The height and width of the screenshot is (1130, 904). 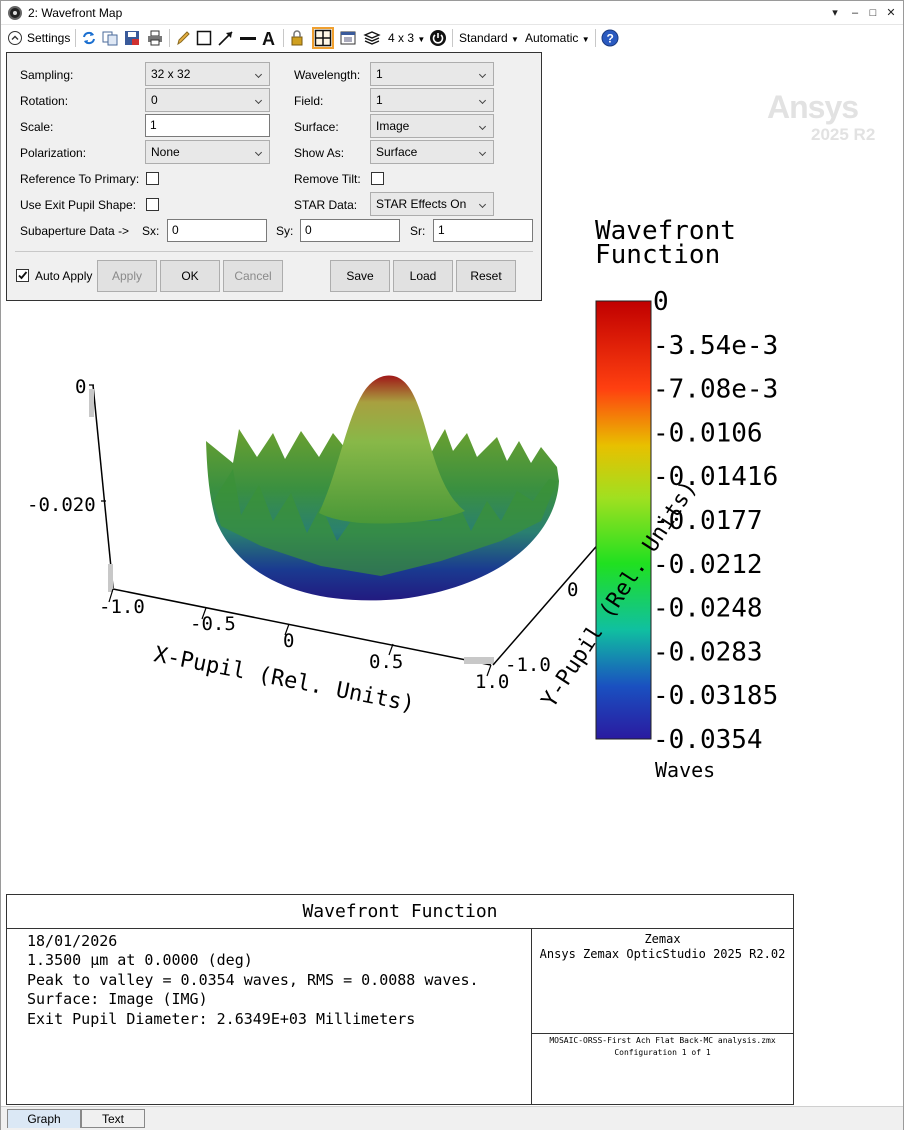 What do you see at coordinates (715, 696) in the screenshot?
I see `colorbar-label-9: -0.03185` at bounding box center [715, 696].